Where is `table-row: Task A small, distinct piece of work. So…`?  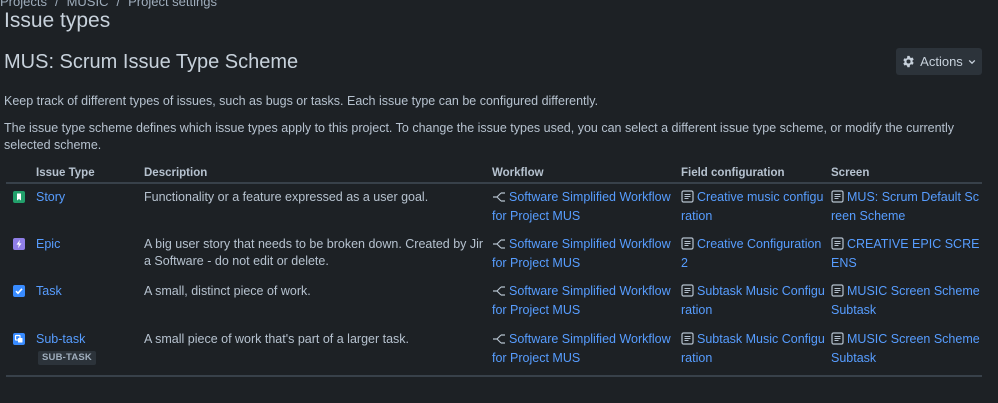 table-row: Task A small, distinct piece of work. So… is located at coordinates (494, 302).